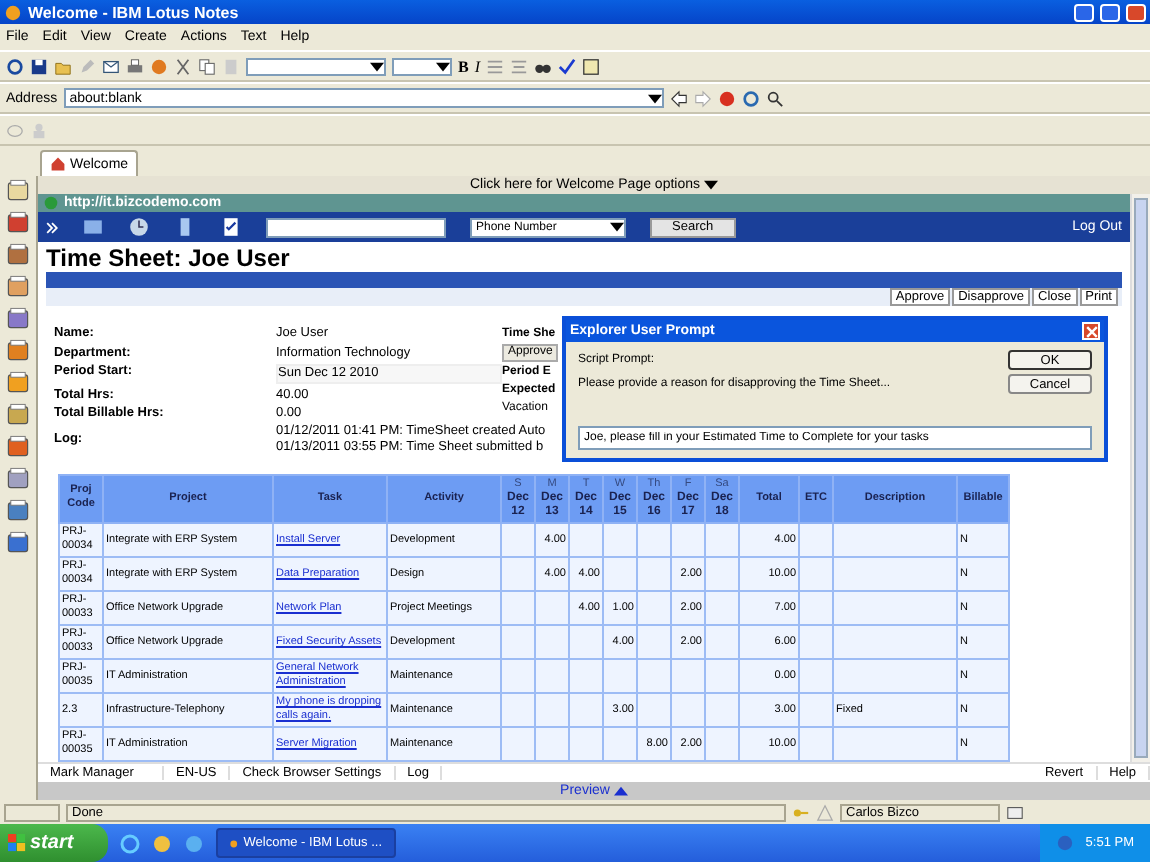  Describe the element at coordinates (1140, 478) in the screenshot. I see `scrollbar` at that location.